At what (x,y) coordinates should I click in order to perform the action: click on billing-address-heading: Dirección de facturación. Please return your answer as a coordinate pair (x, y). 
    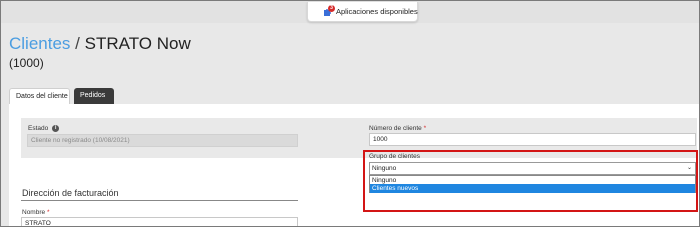
    Looking at the image, I should click on (70, 193).